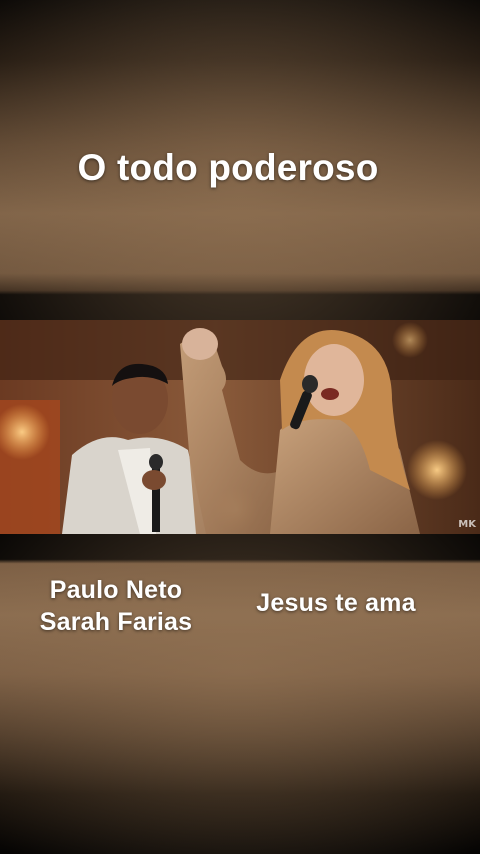  What do you see at coordinates (228, 167) in the screenshot?
I see `song-title: O todo poderoso` at bounding box center [228, 167].